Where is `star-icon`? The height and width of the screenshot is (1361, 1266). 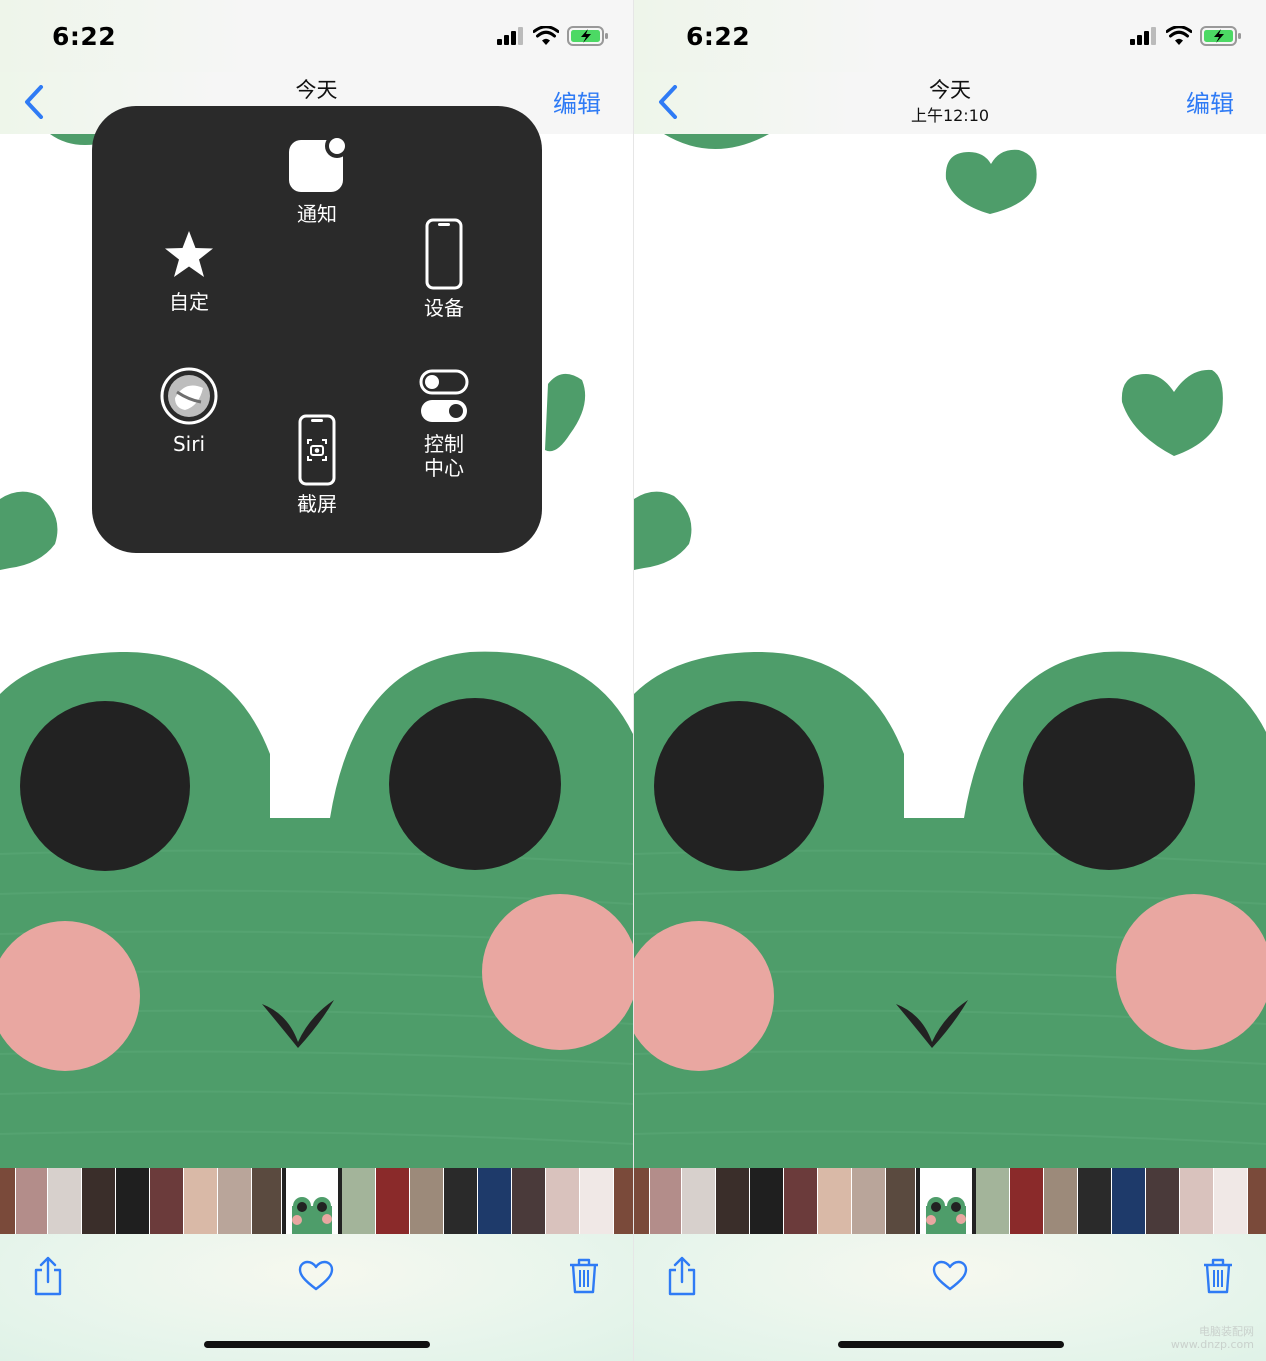
star-icon is located at coordinates (189, 254).